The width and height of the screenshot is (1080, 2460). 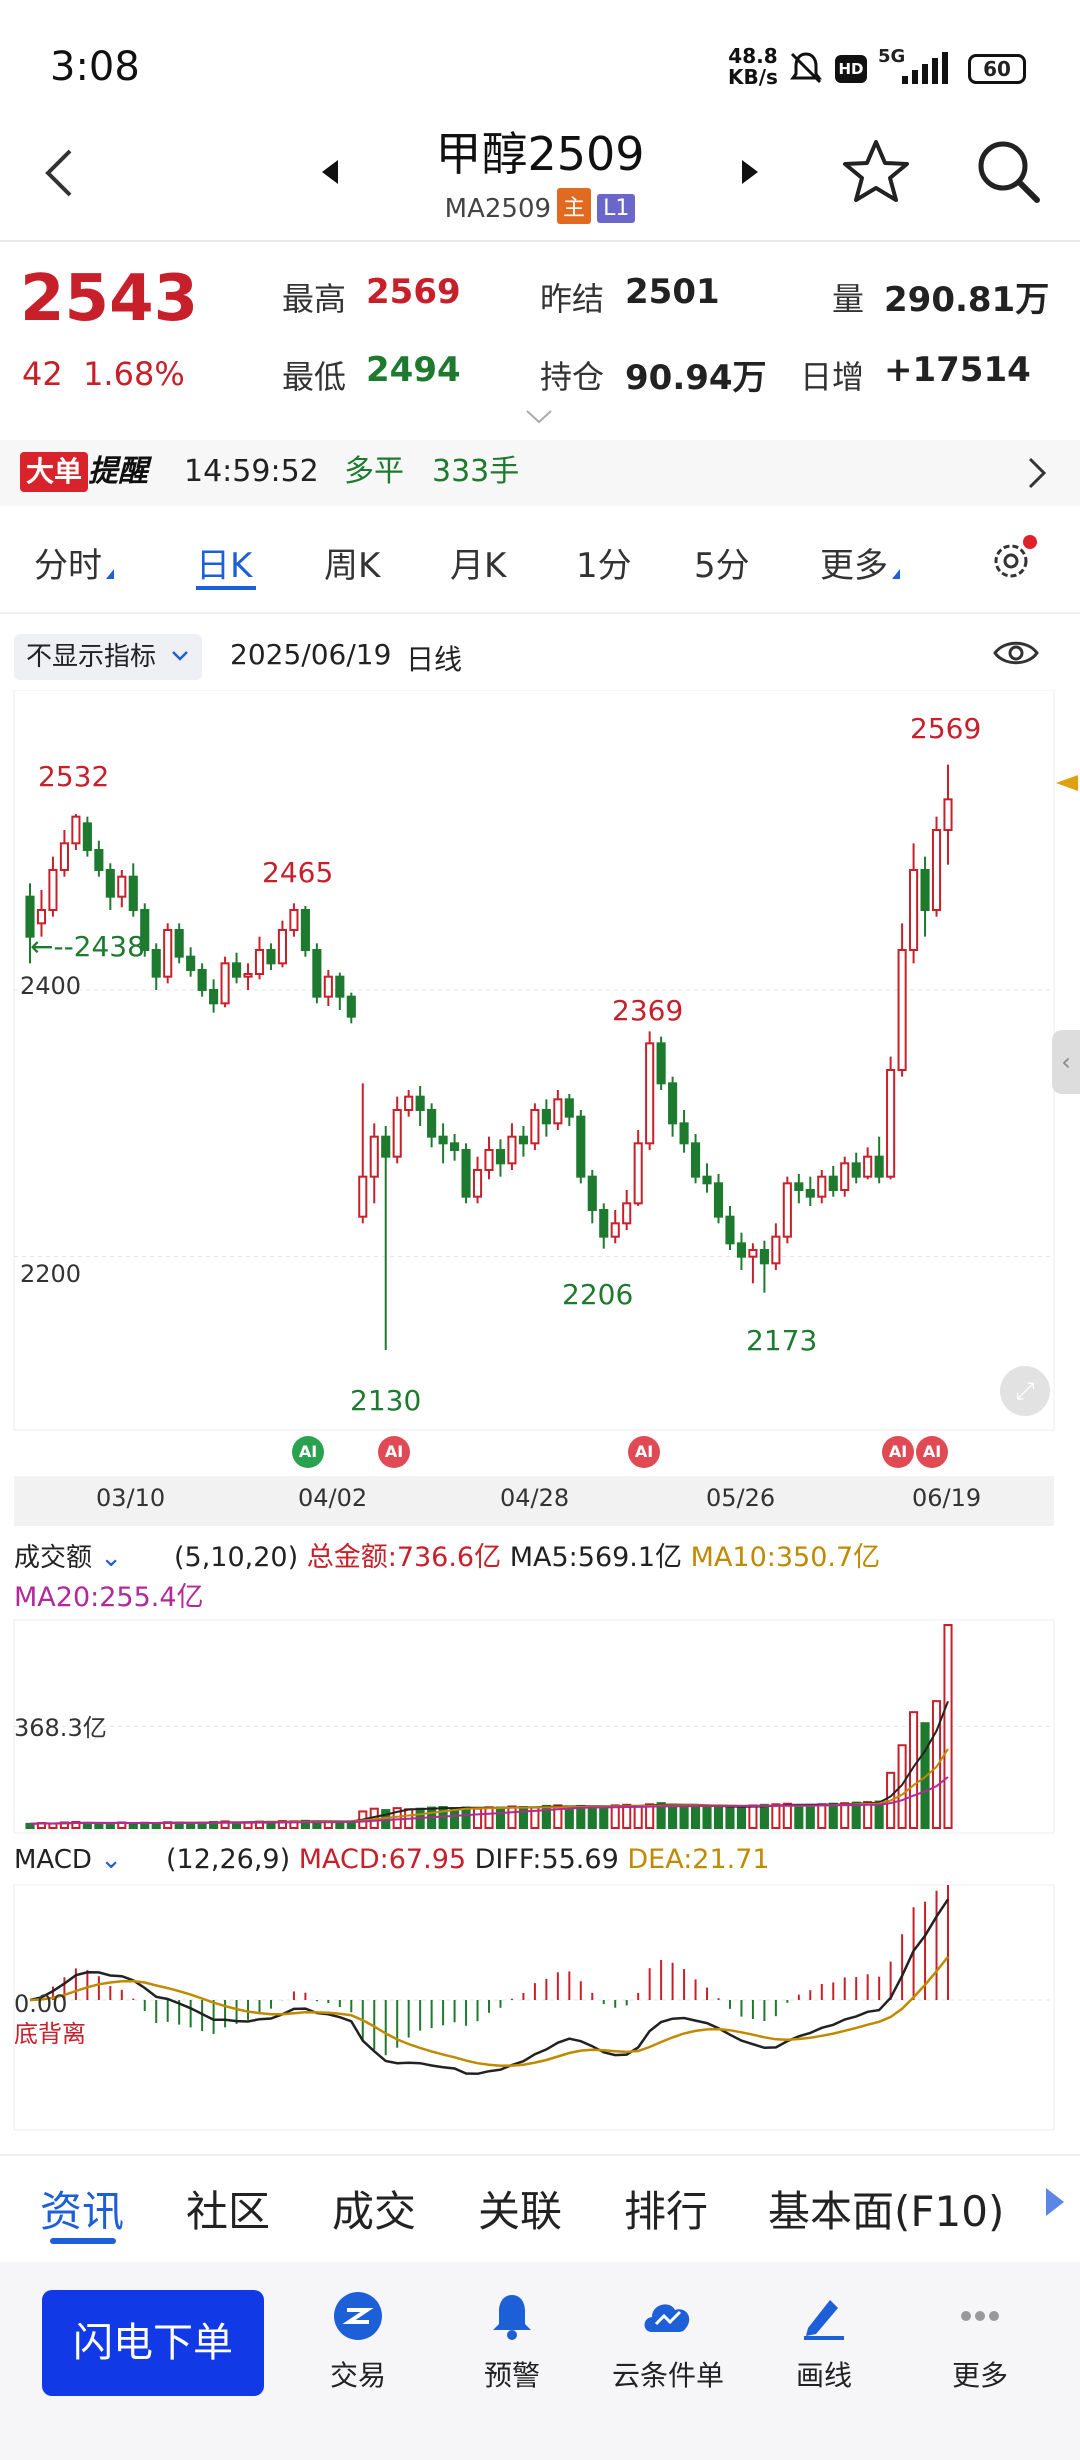 What do you see at coordinates (68, 1558) in the screenshot?
I see `volume-indicator-dropdown: 成交额 ⌄` at bounding box center [68, 1558].